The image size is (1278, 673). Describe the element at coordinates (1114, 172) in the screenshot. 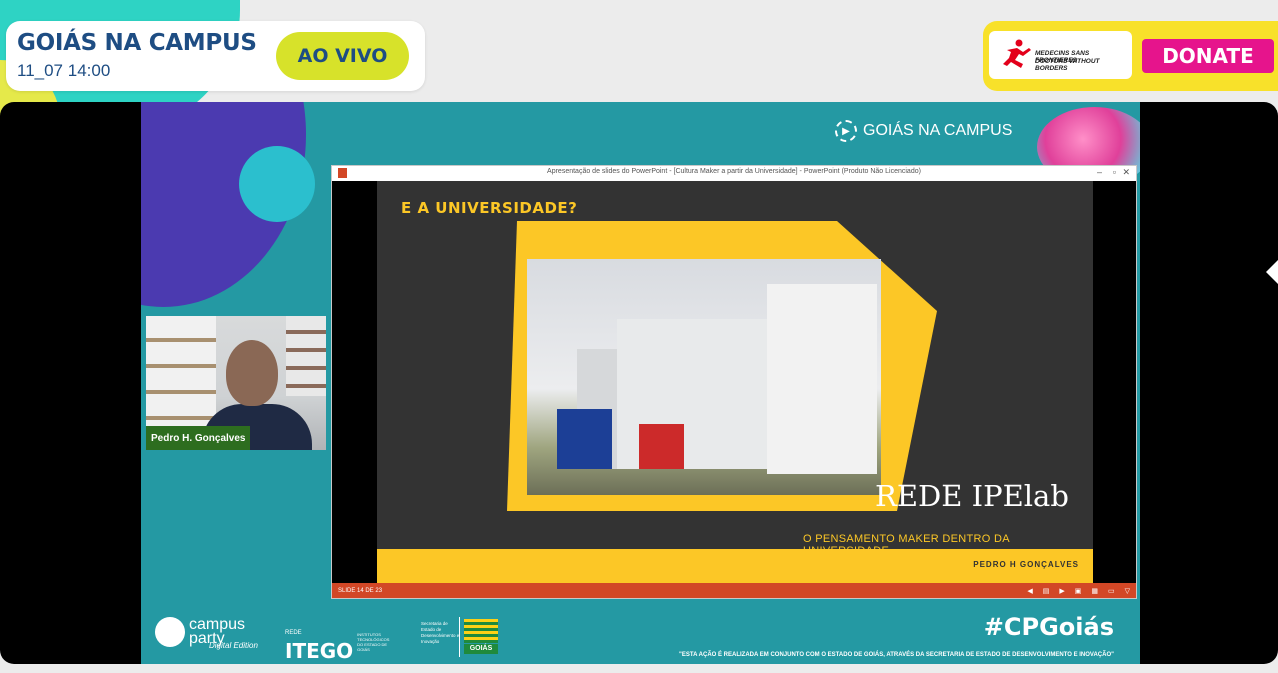

I see `restore-icon: ▫` at that location.